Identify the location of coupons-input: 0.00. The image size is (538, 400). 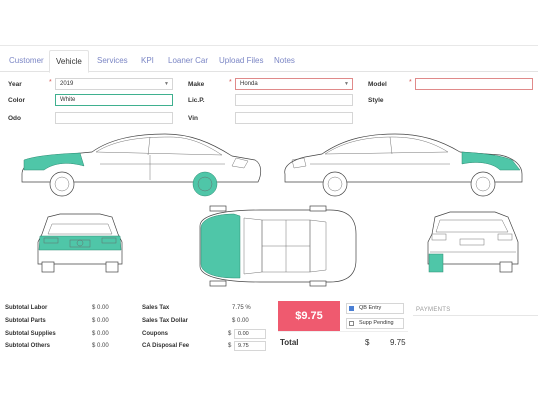
(250, 334).